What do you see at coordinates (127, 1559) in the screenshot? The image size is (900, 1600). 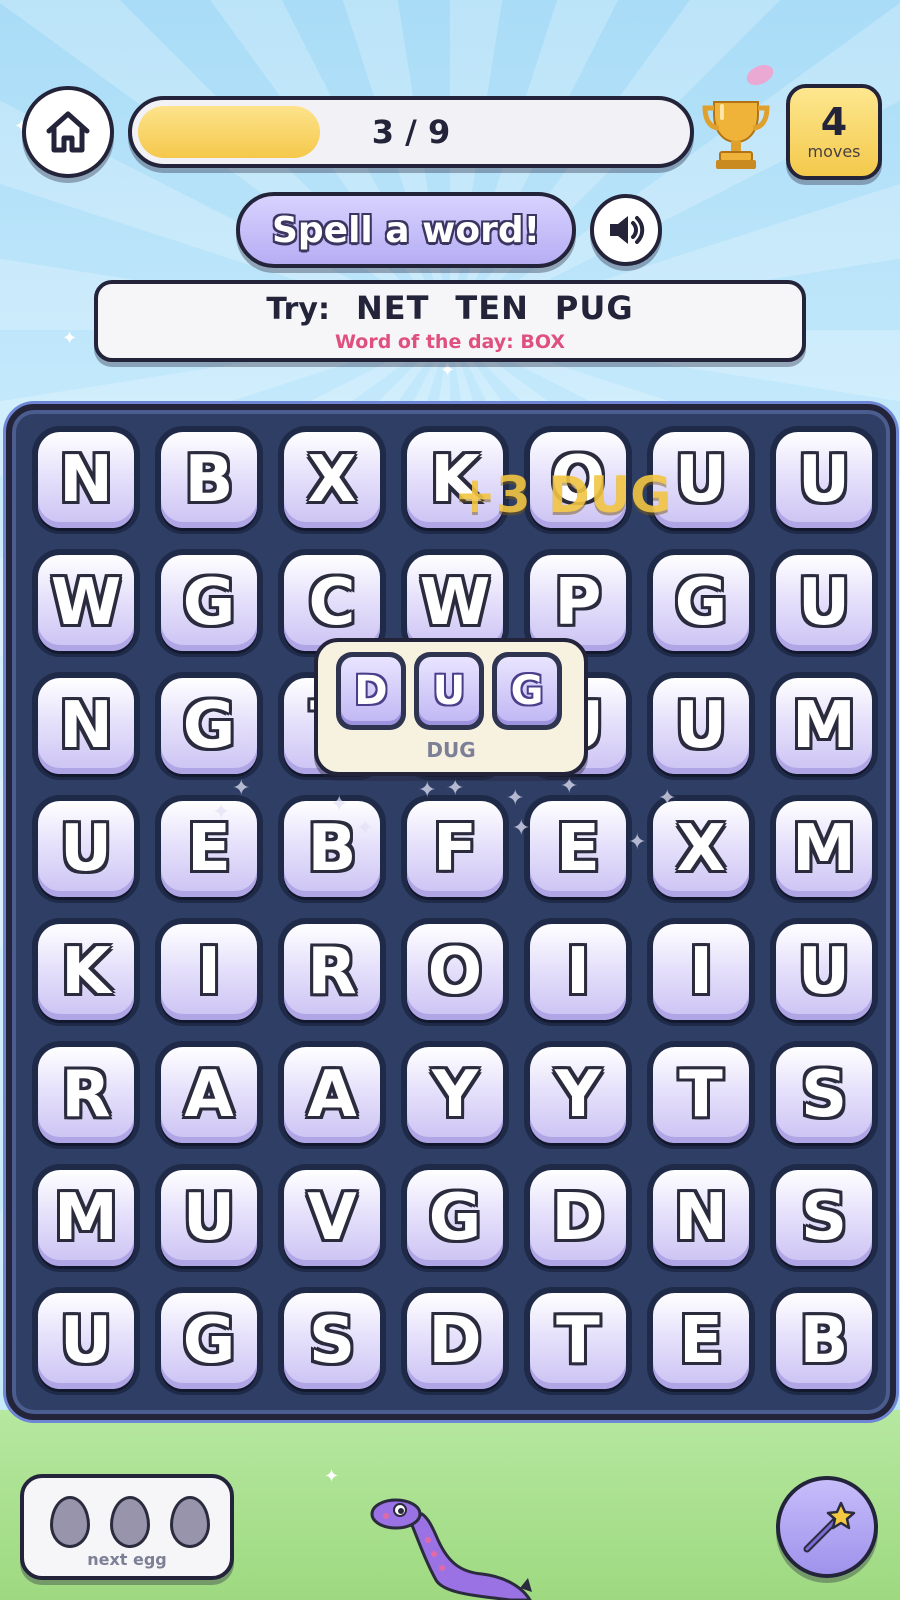 I see `egg-label: next egg` at bounding box center [127, 1559].